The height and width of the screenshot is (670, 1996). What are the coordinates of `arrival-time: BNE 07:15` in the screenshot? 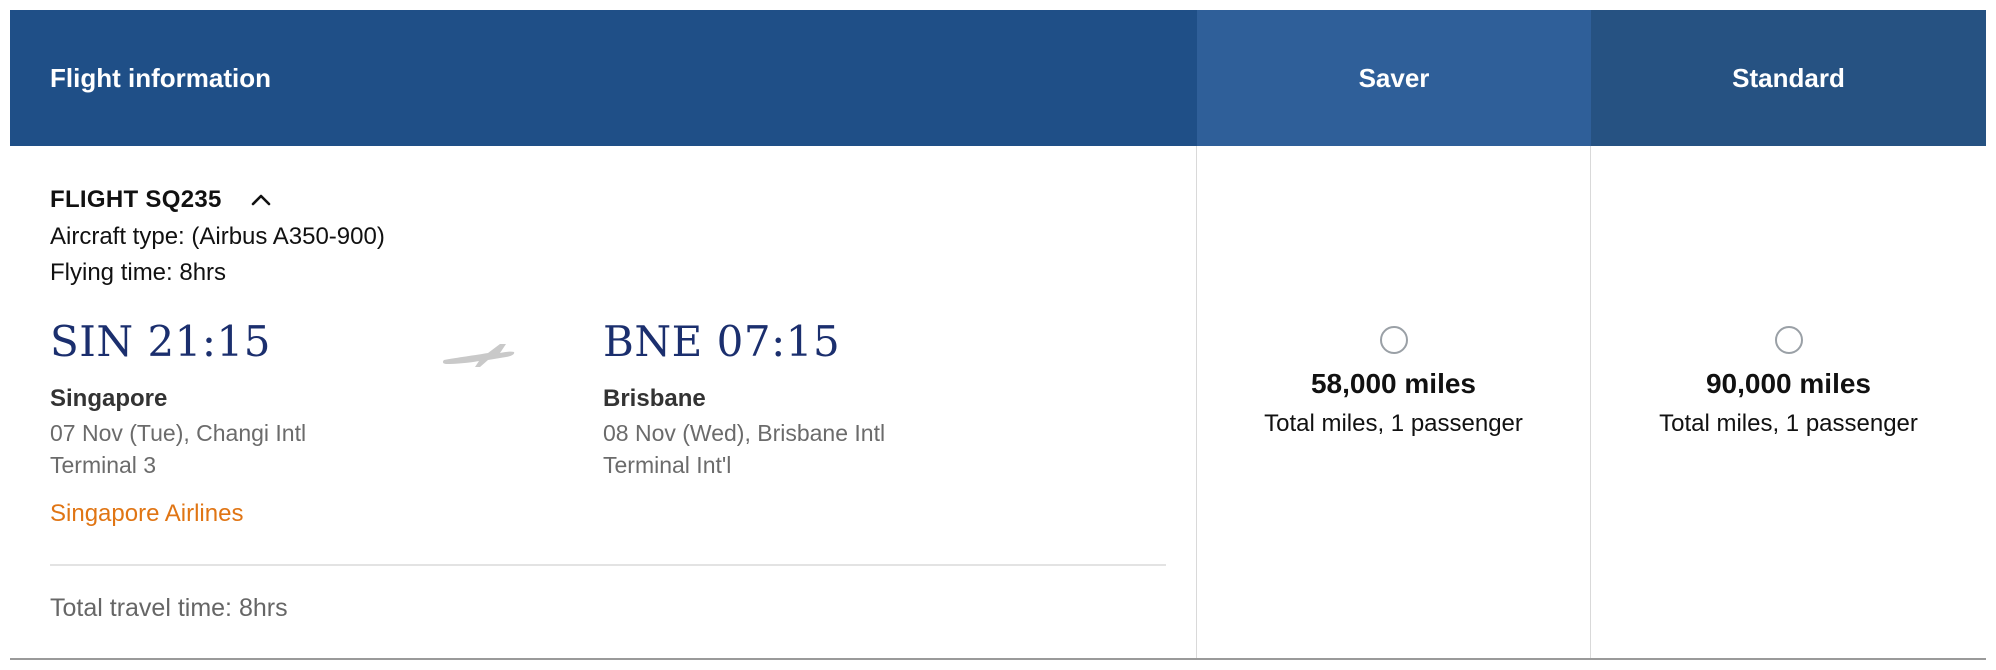 It's located at (722, 341).